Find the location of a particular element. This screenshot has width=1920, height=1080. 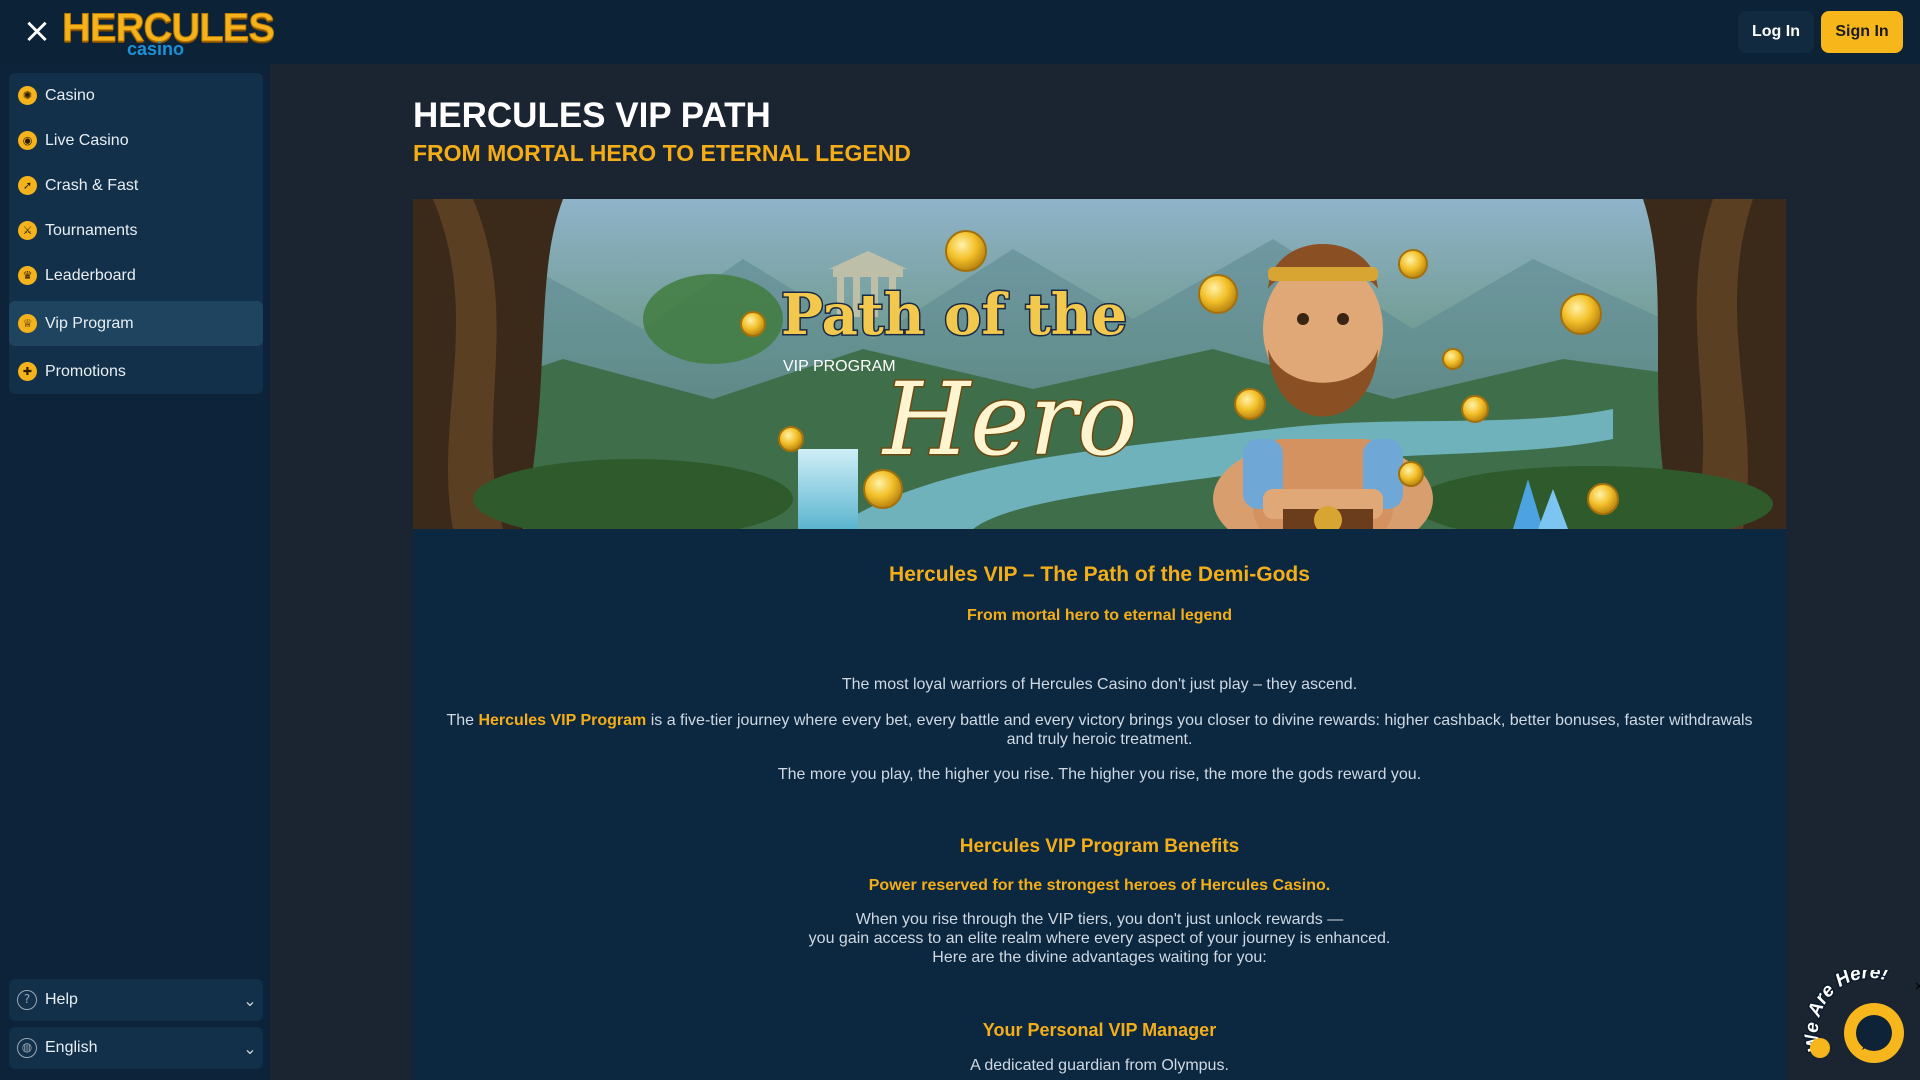

sidebar-item-live-casino: ◉ Live Casino is located at coordinates (136, 140).